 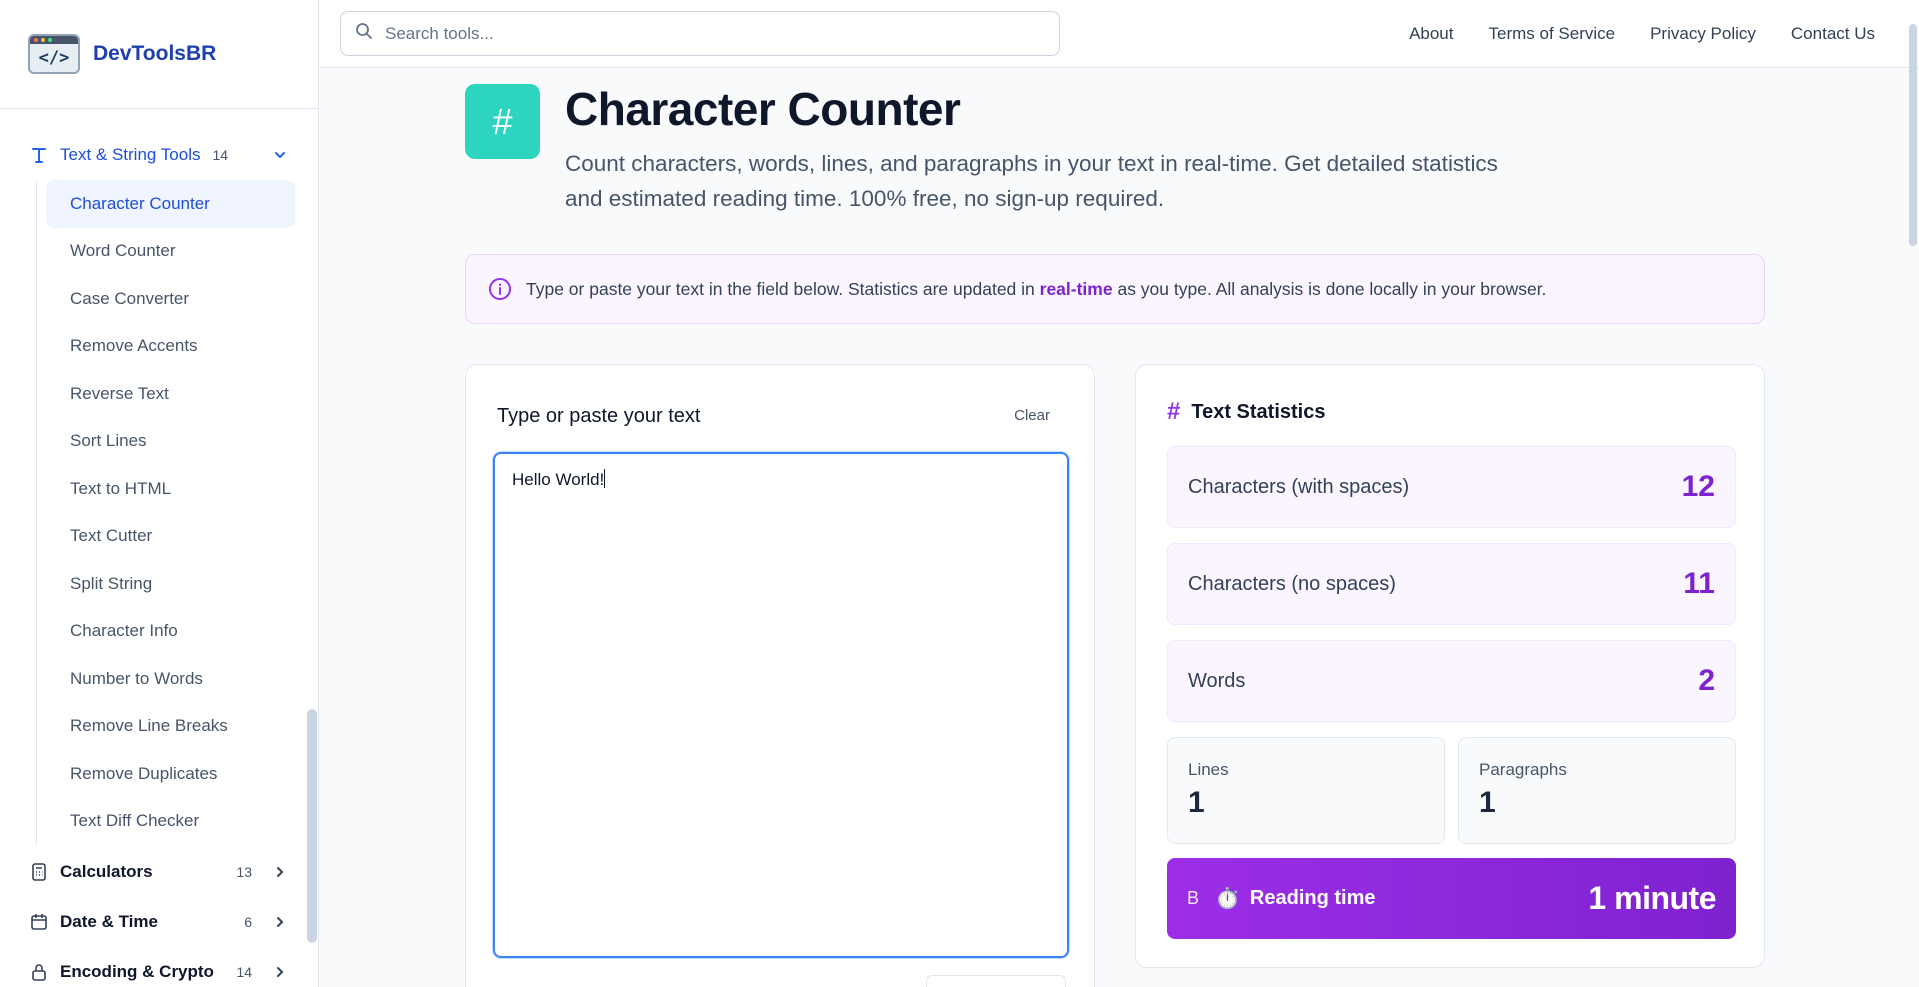 What do you see at coordinates (1552, 34) in the screenshot?
I see `nav-link-terms-of-service: Terms of Service` at bounding box center [1552, 34].